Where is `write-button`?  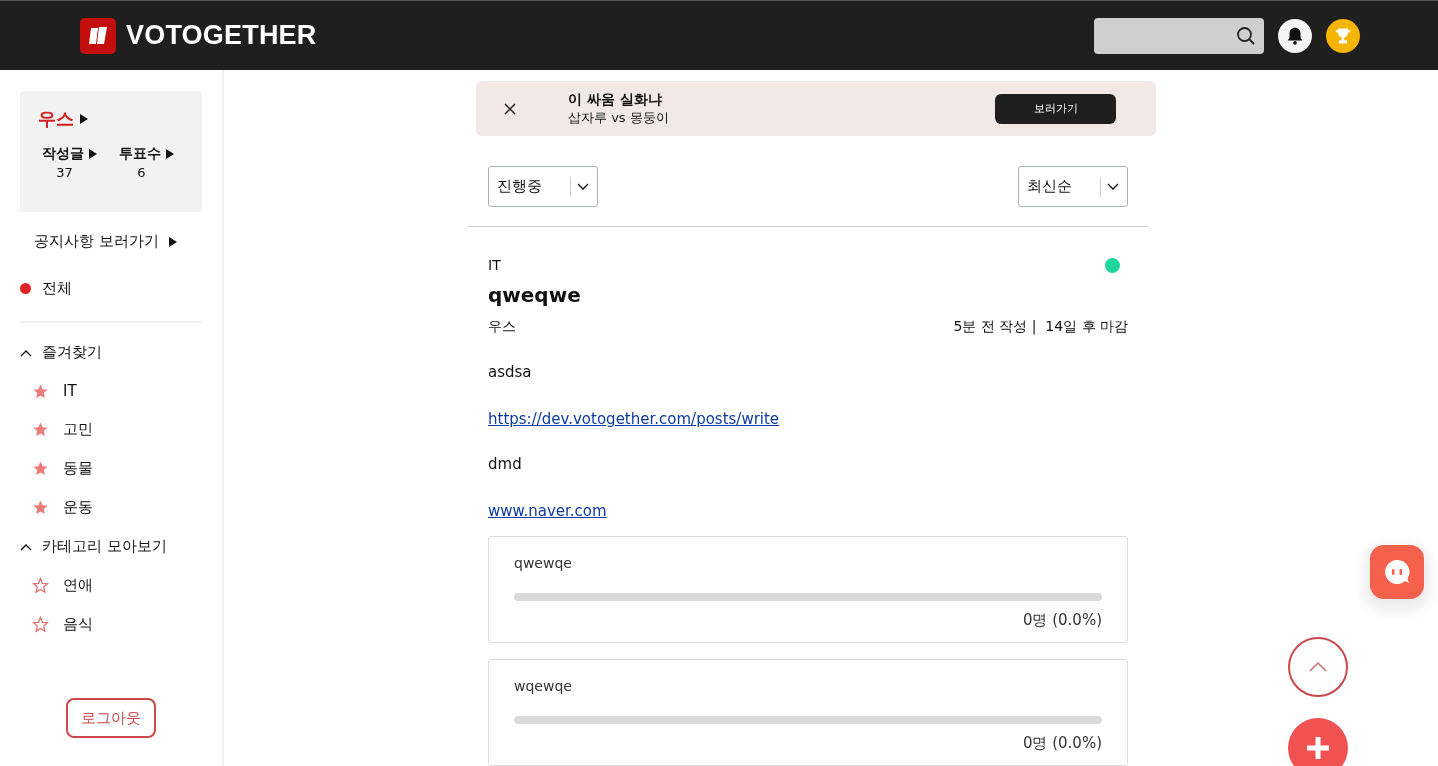 write-button is located at coordinates (1318, 742).